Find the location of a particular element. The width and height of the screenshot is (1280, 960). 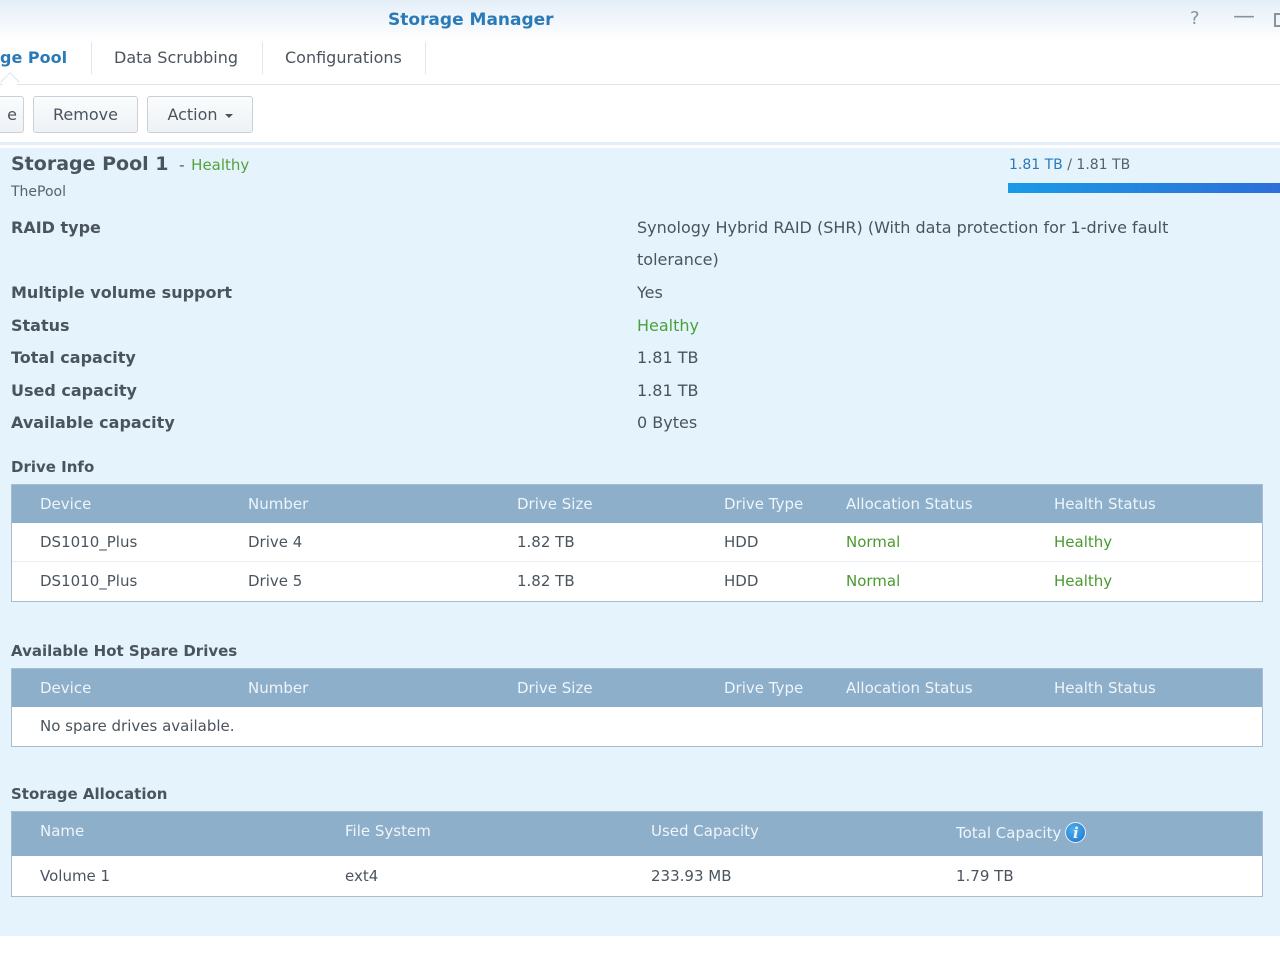

remove-button: Remove is located at coordinates (85, 114).